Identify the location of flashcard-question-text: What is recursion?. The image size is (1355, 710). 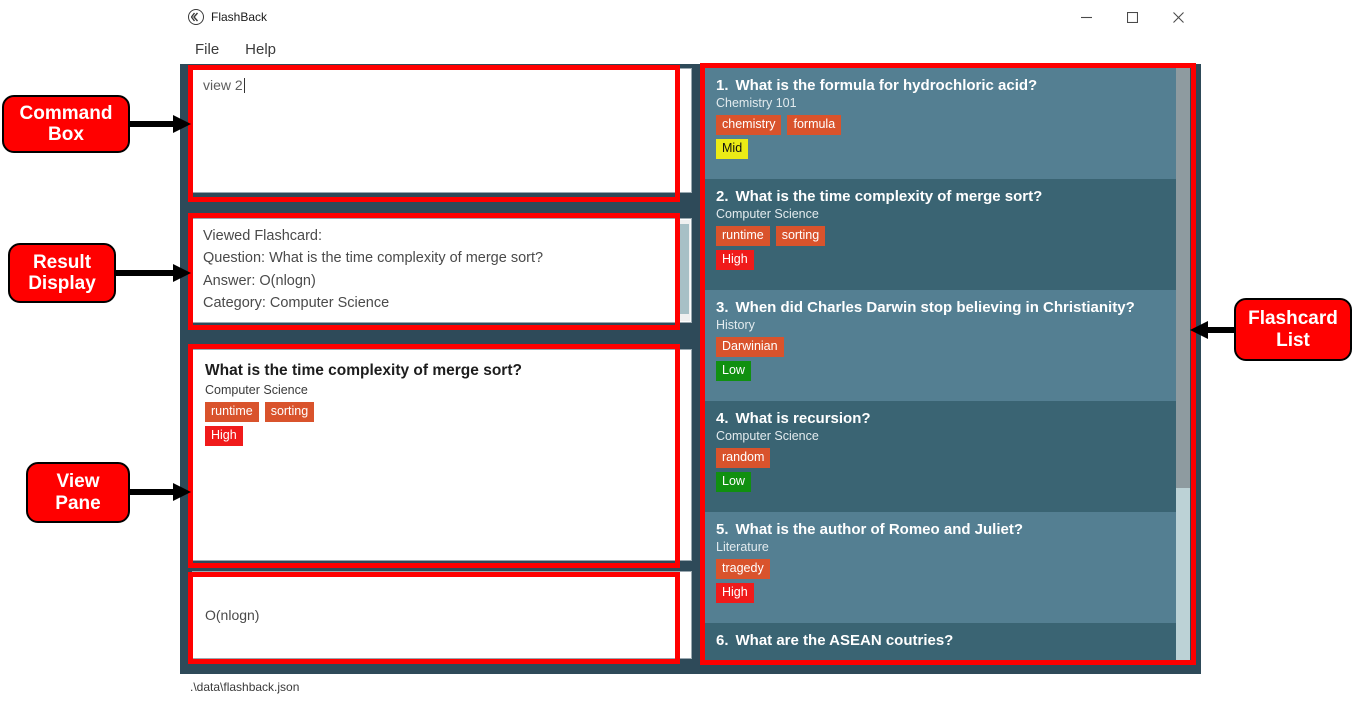
(803, 418).